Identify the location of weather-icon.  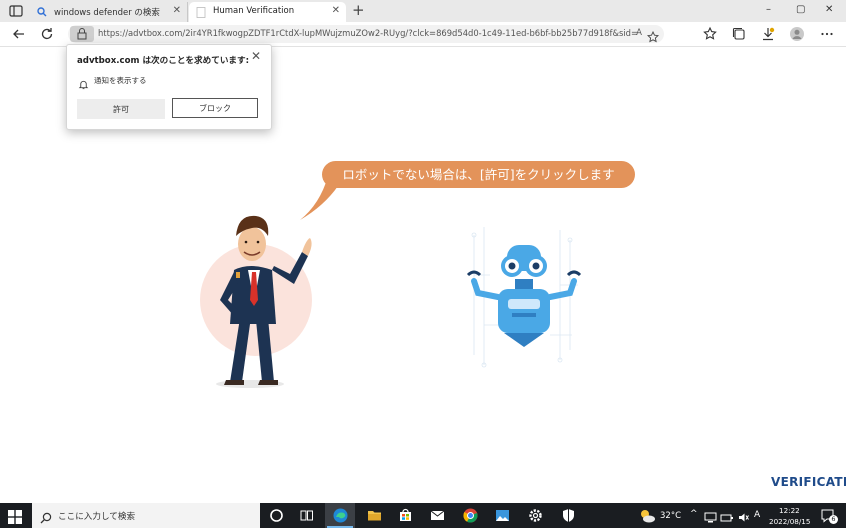
(646, 516).